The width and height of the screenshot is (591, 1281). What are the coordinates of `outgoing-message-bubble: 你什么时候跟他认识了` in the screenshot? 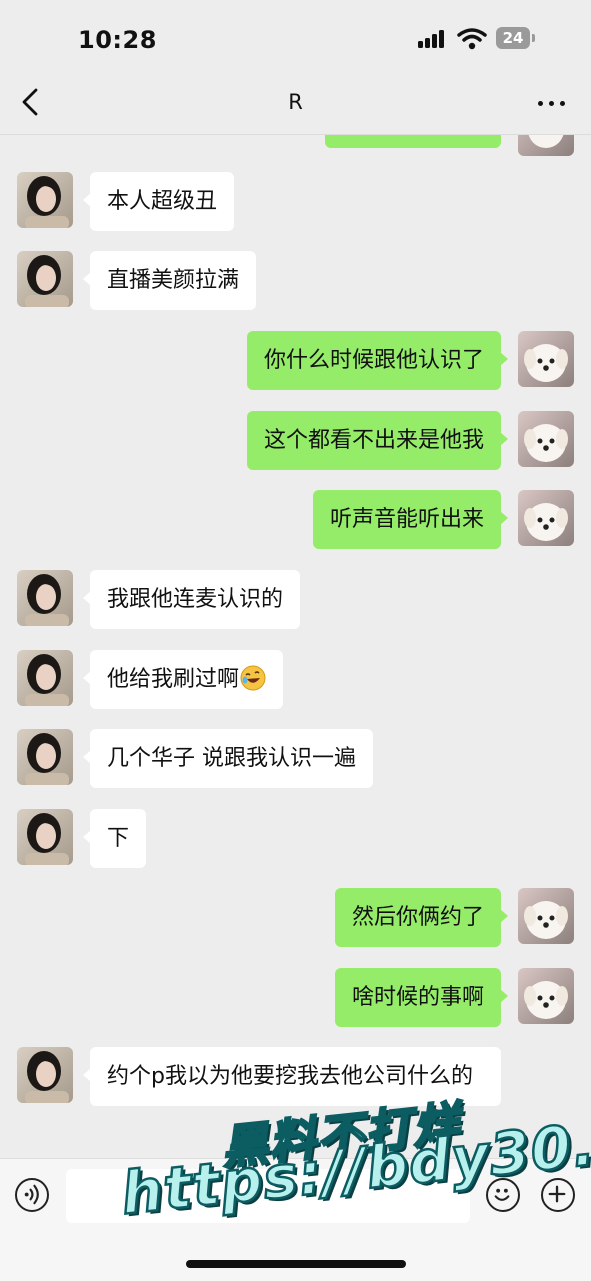 It's located at (377, 360).